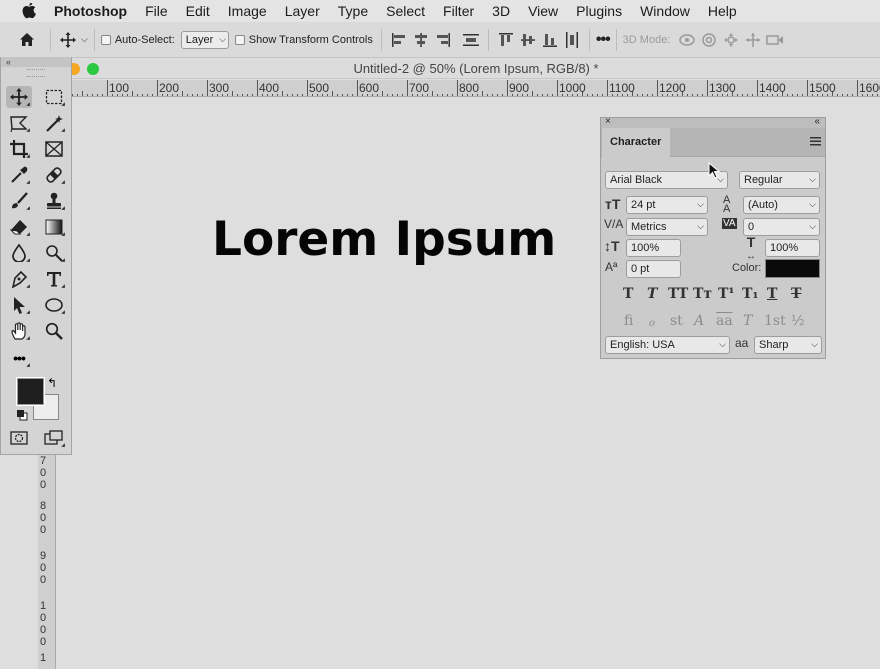 The height and width of the screenshot is (669, 880). I want to click on old-style-button: ℴ, so click(651, 321).